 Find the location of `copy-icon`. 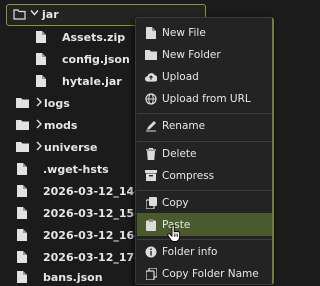

copy-icon is located at coordinates (151, 202).